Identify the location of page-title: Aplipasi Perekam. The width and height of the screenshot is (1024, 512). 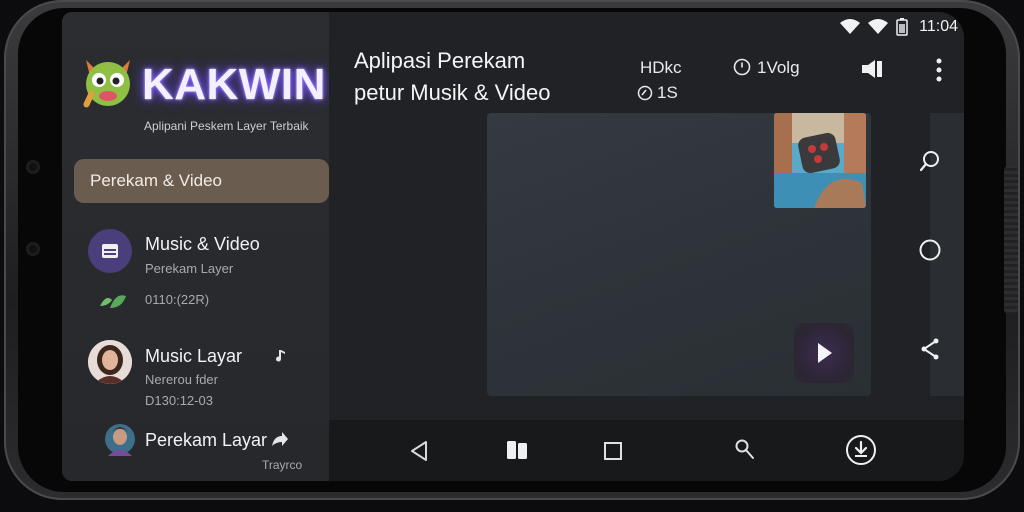
(440, 60).